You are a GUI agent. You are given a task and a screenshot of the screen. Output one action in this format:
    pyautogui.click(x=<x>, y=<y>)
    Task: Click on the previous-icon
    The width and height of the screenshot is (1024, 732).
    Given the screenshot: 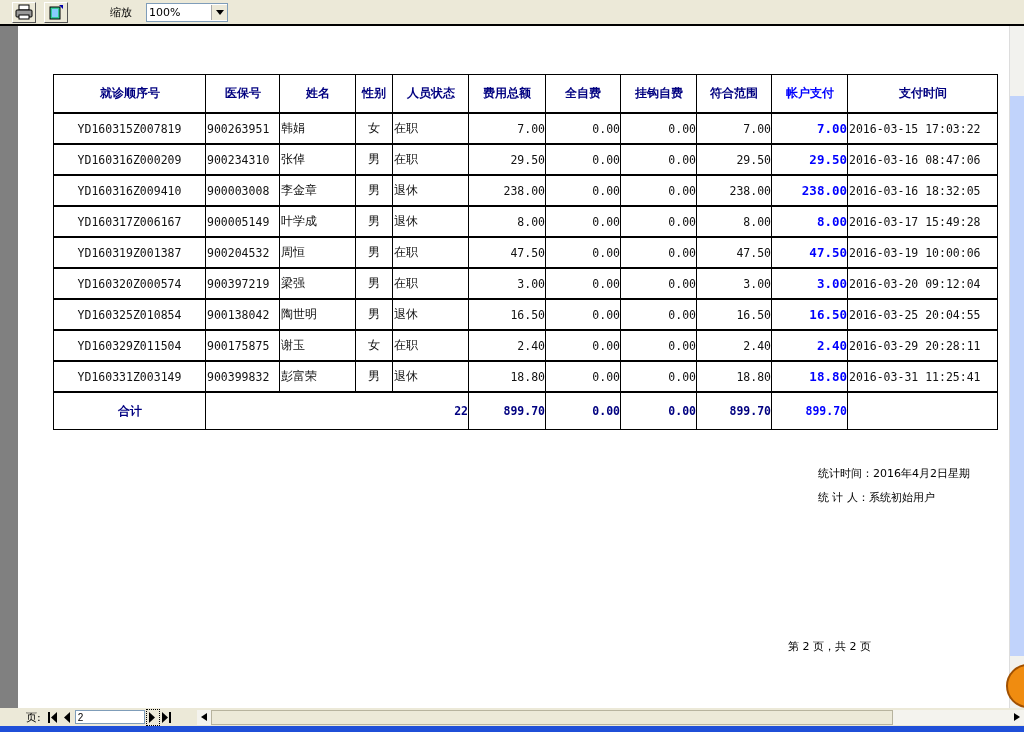 What is the action you would take?
    pyautogui.click(x=67, y=717)
    